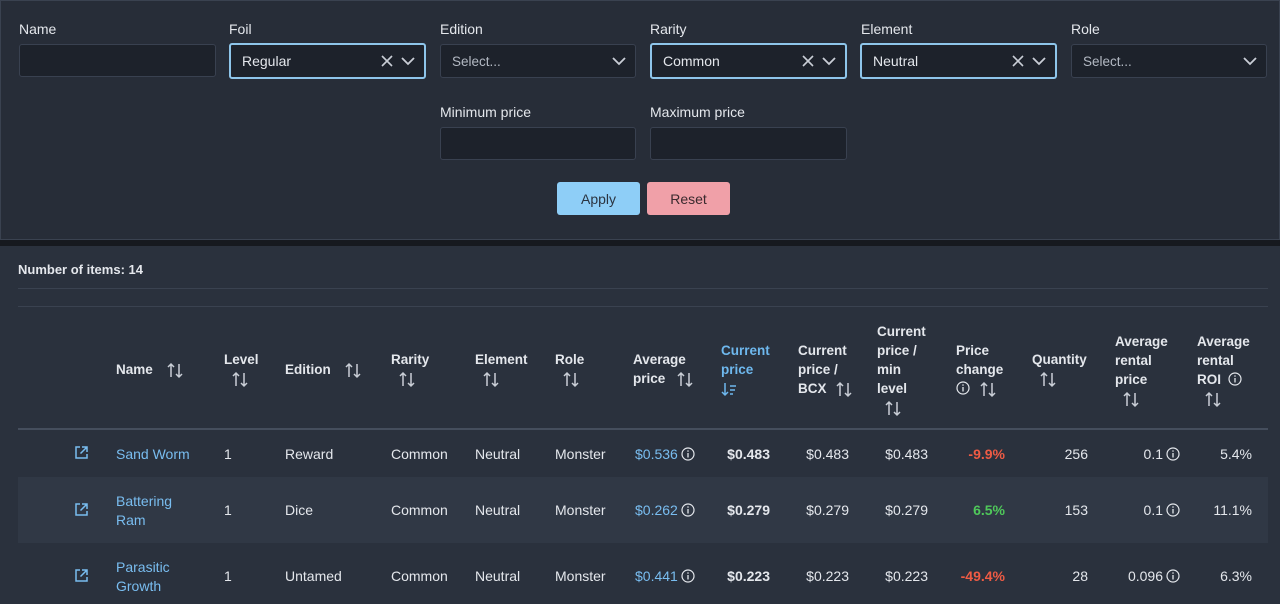  I want to click on rarity-select: Common, so click(748, 61).